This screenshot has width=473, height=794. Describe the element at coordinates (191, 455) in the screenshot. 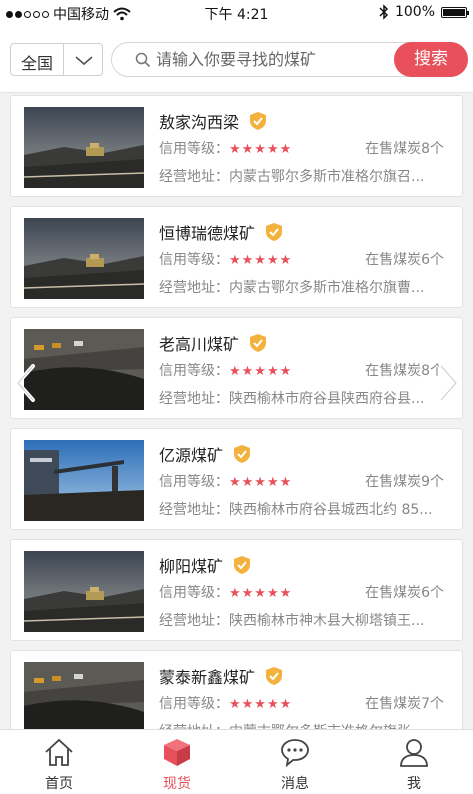

I see `mine-name-text: 亿源煤矿` at that location.